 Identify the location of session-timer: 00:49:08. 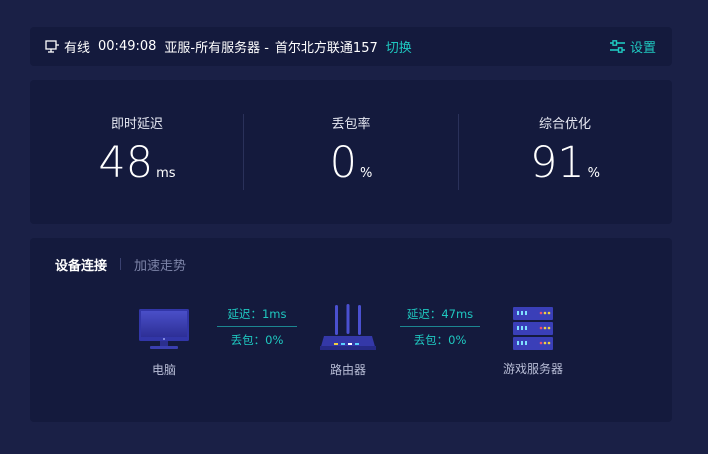
(127, 46).